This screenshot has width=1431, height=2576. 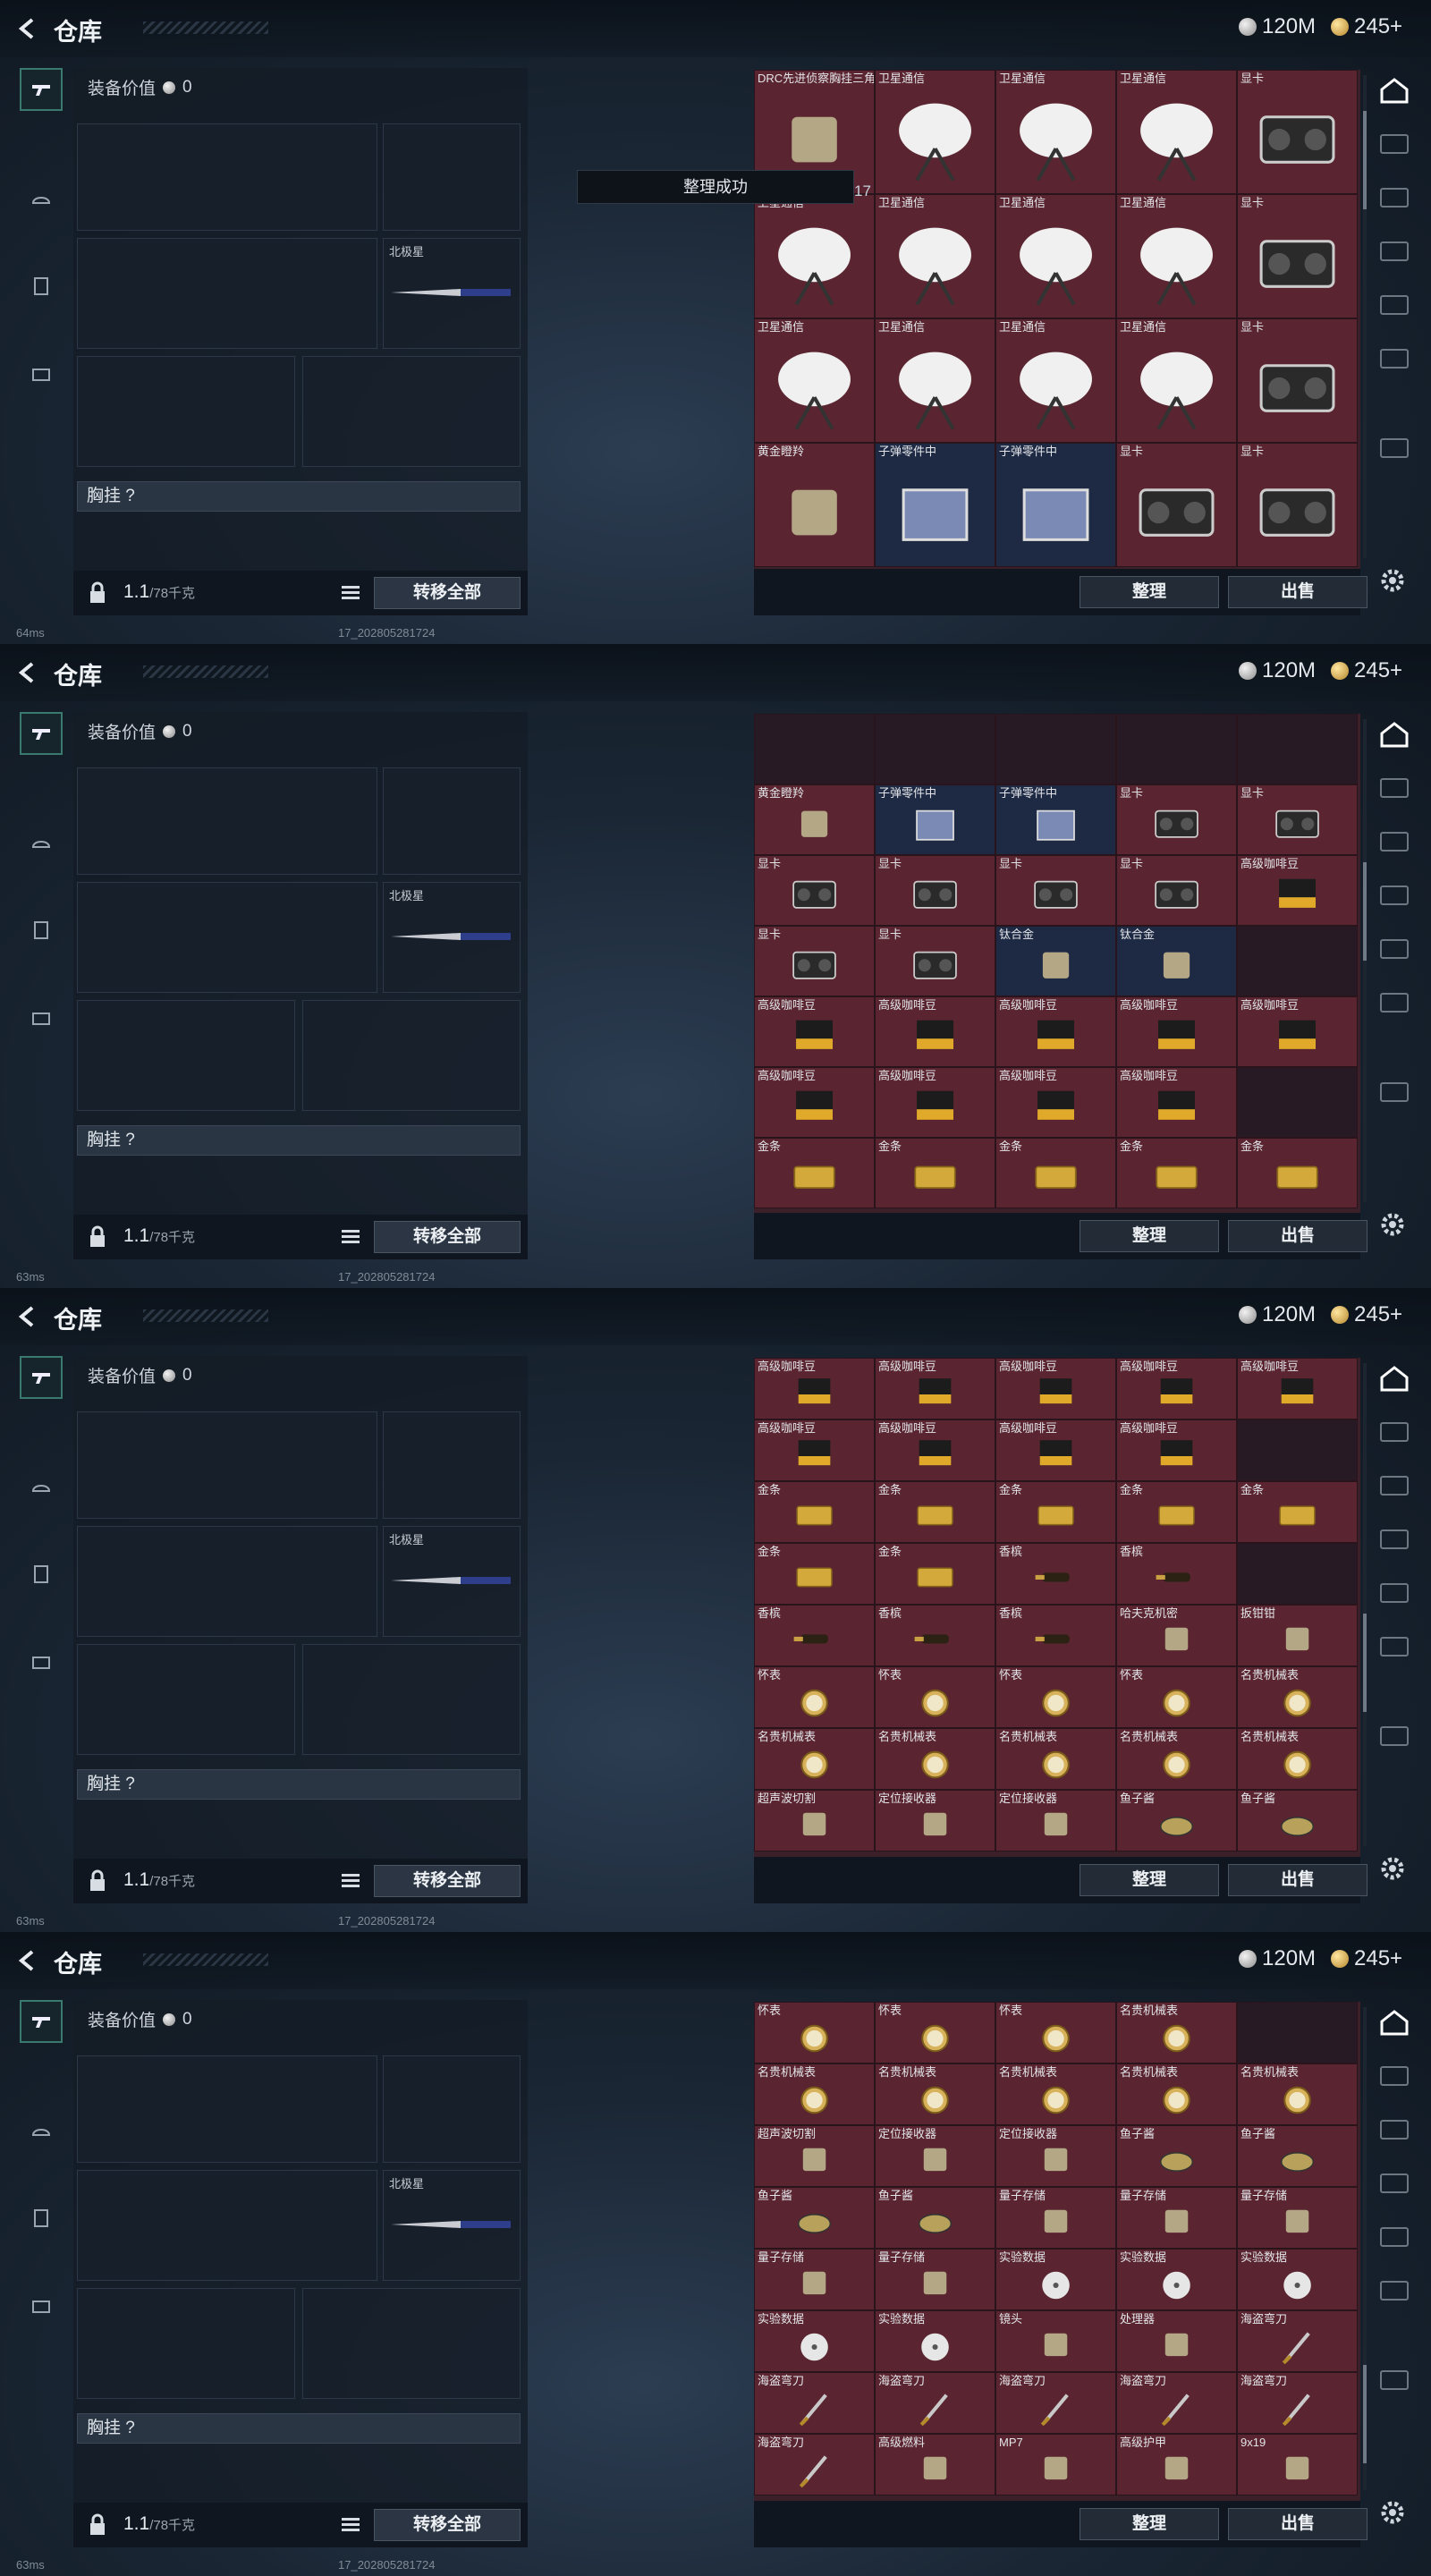 I want to click on stash-tab-main, so click(x=1395, y=1378).